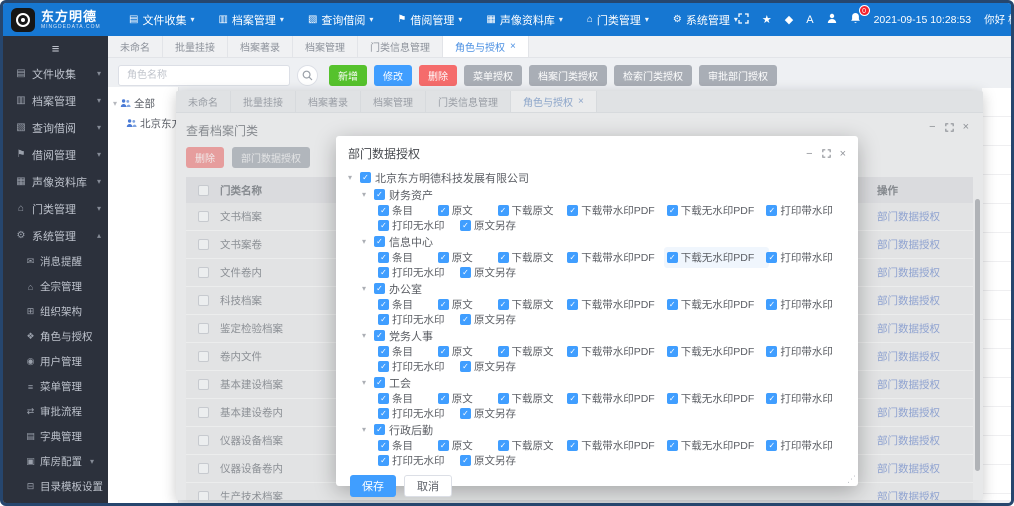 The width and height of the screenshot is (1014, 506). I want to click on sidebar-subitem-用户管理: ◉ 用户管理, so click(55, 361).